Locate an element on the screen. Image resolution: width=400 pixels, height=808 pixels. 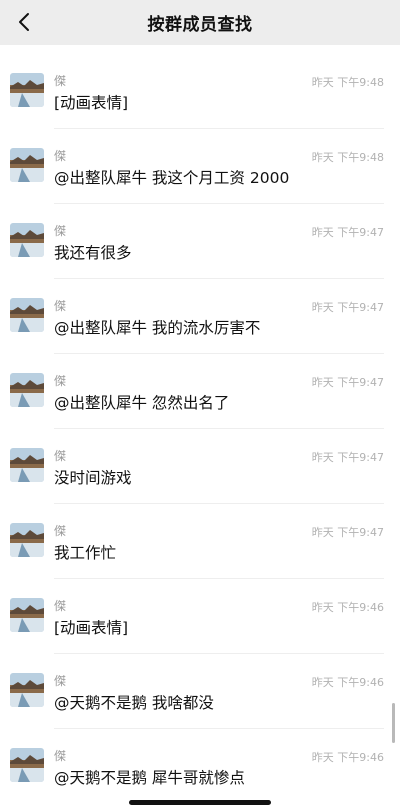
home-indicator is located at coordinates (200, 802).